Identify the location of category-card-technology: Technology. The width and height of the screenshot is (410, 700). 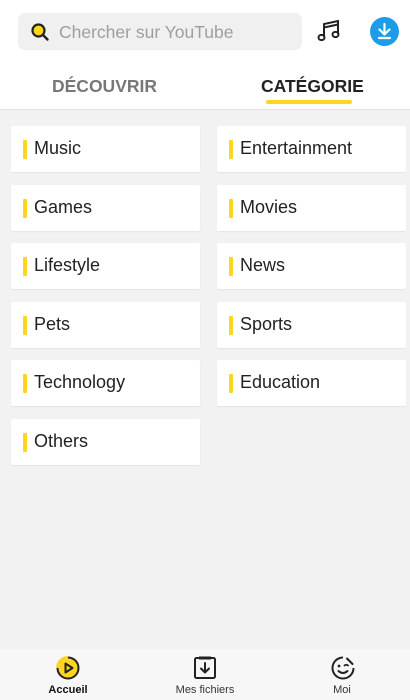
(105, 383).